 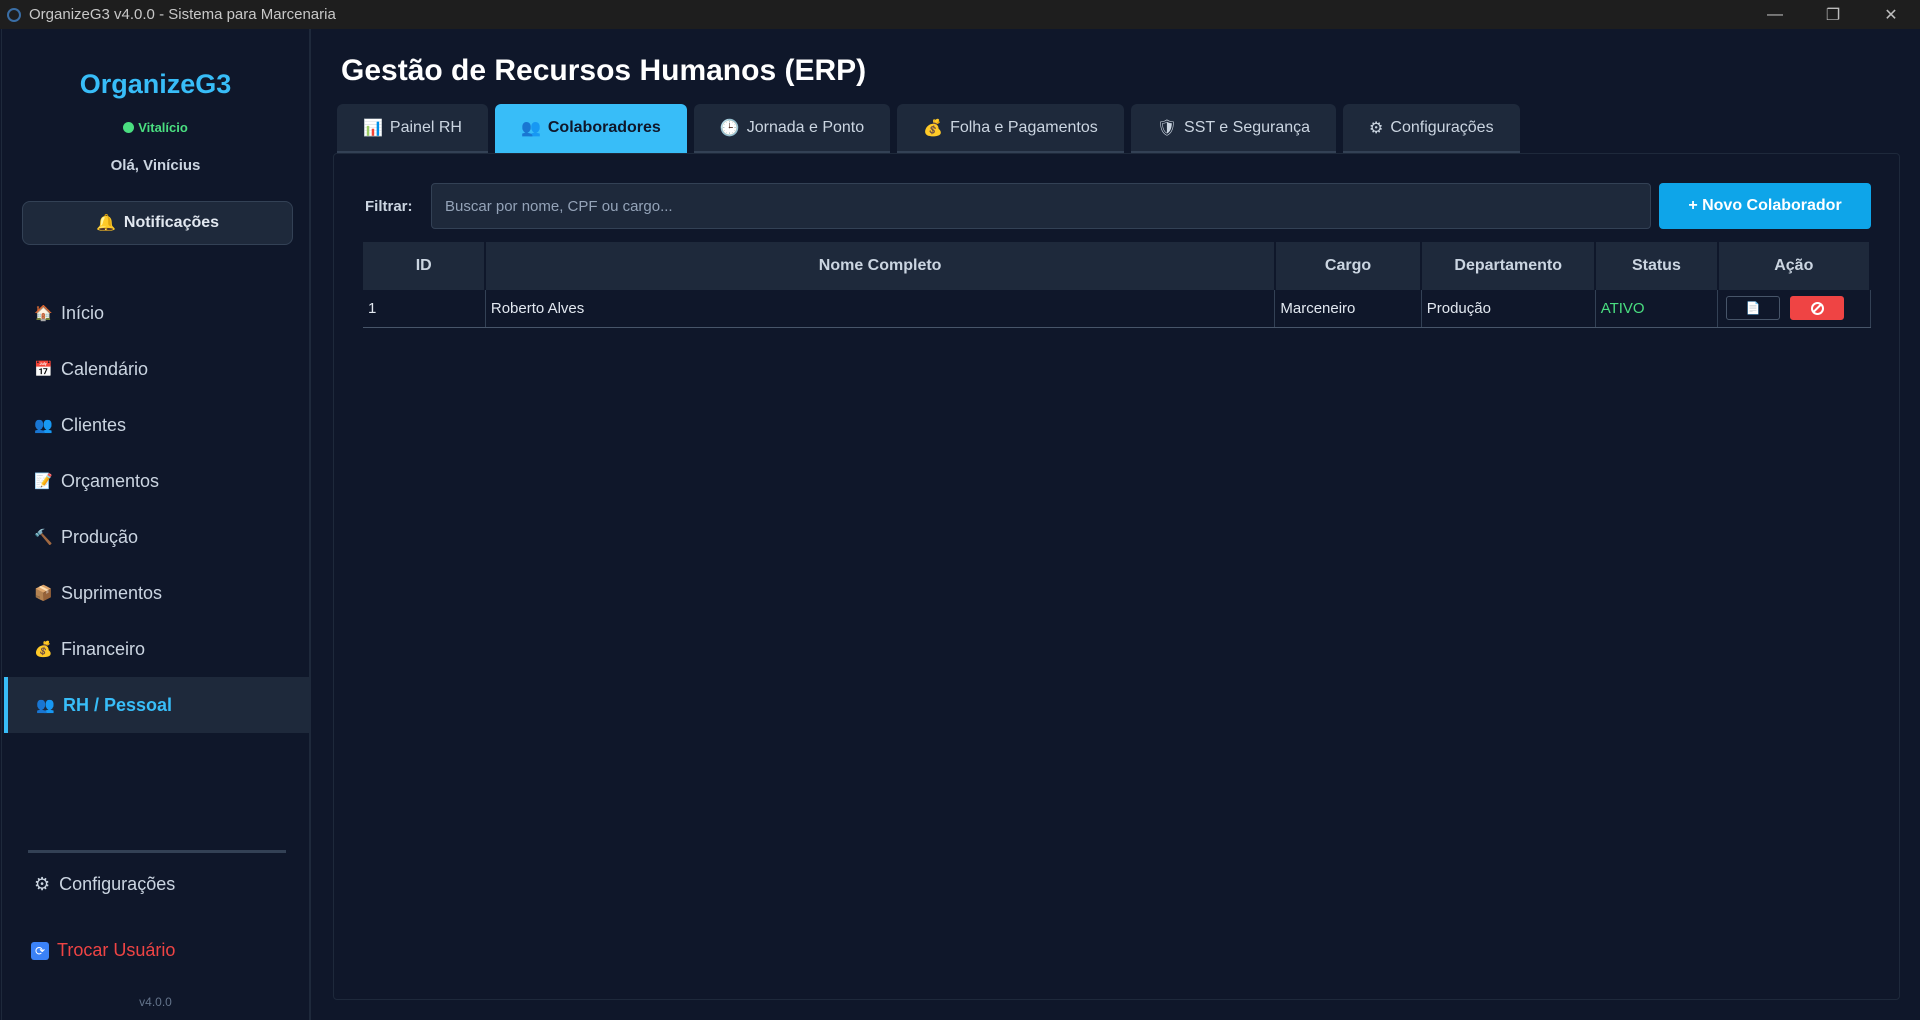 What do you see at coordinates (171, 222) in the screenshot?
I see `notifications-label: Notificações` at bounding box center [171, 222].